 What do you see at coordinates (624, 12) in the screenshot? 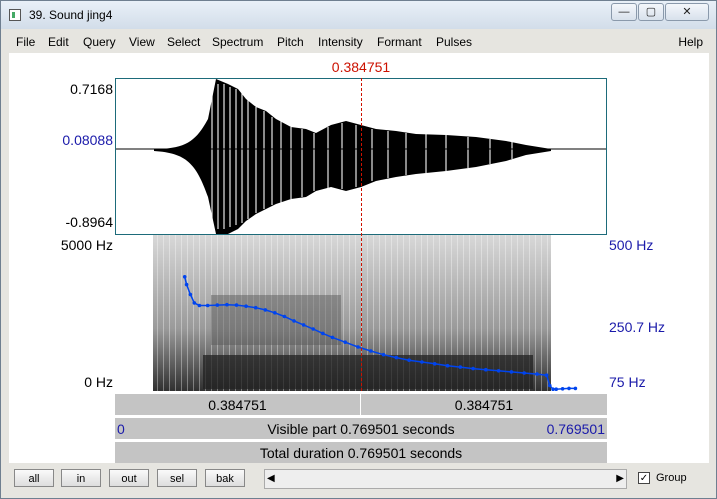
I see `minimize-button: —` at bounding box center [624, 12].